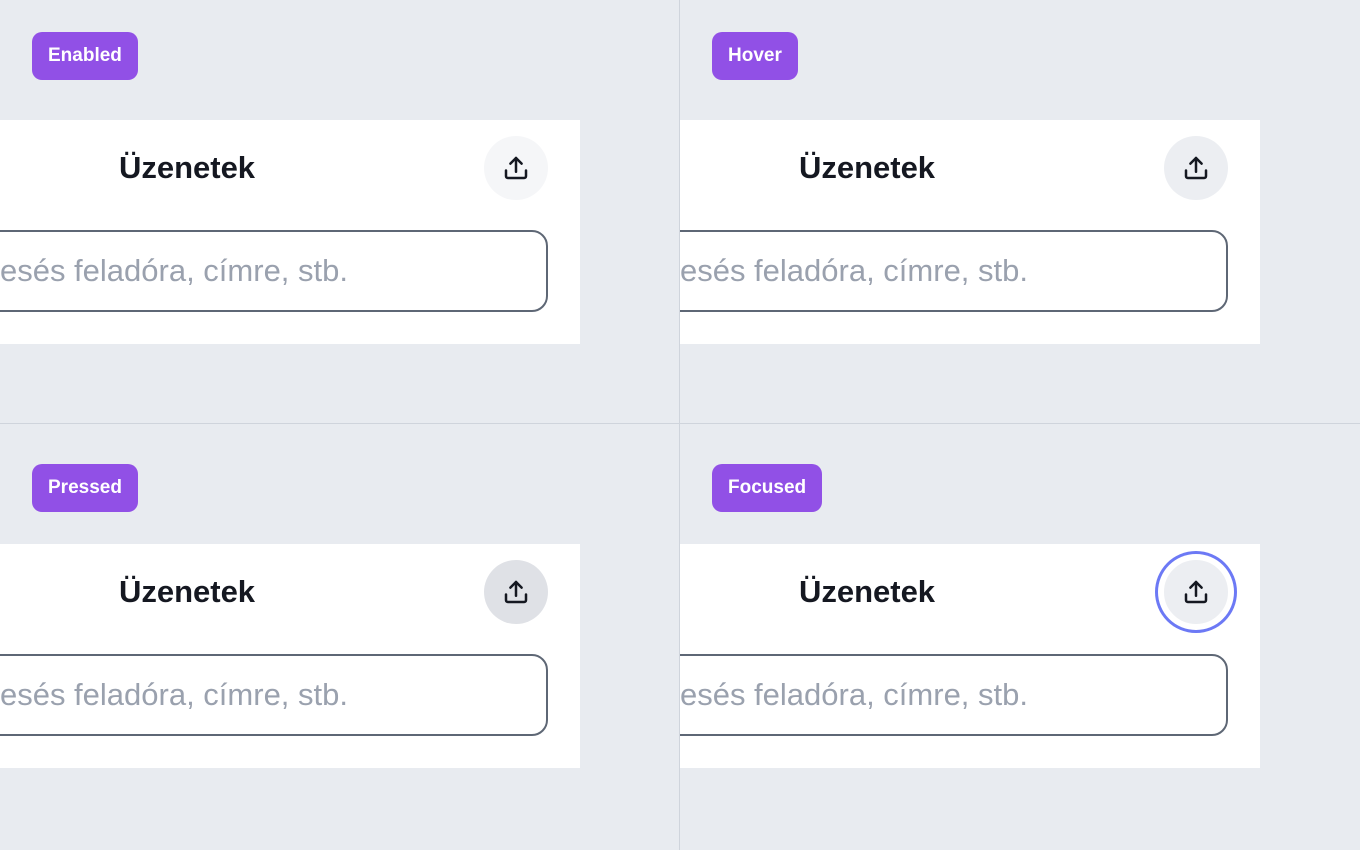 This screenshot has width=1360, height=850. What do you see at coordinates (767, 488) in the screenshot?
I see `state-badge: Focused` at bounding box center [767, 488].